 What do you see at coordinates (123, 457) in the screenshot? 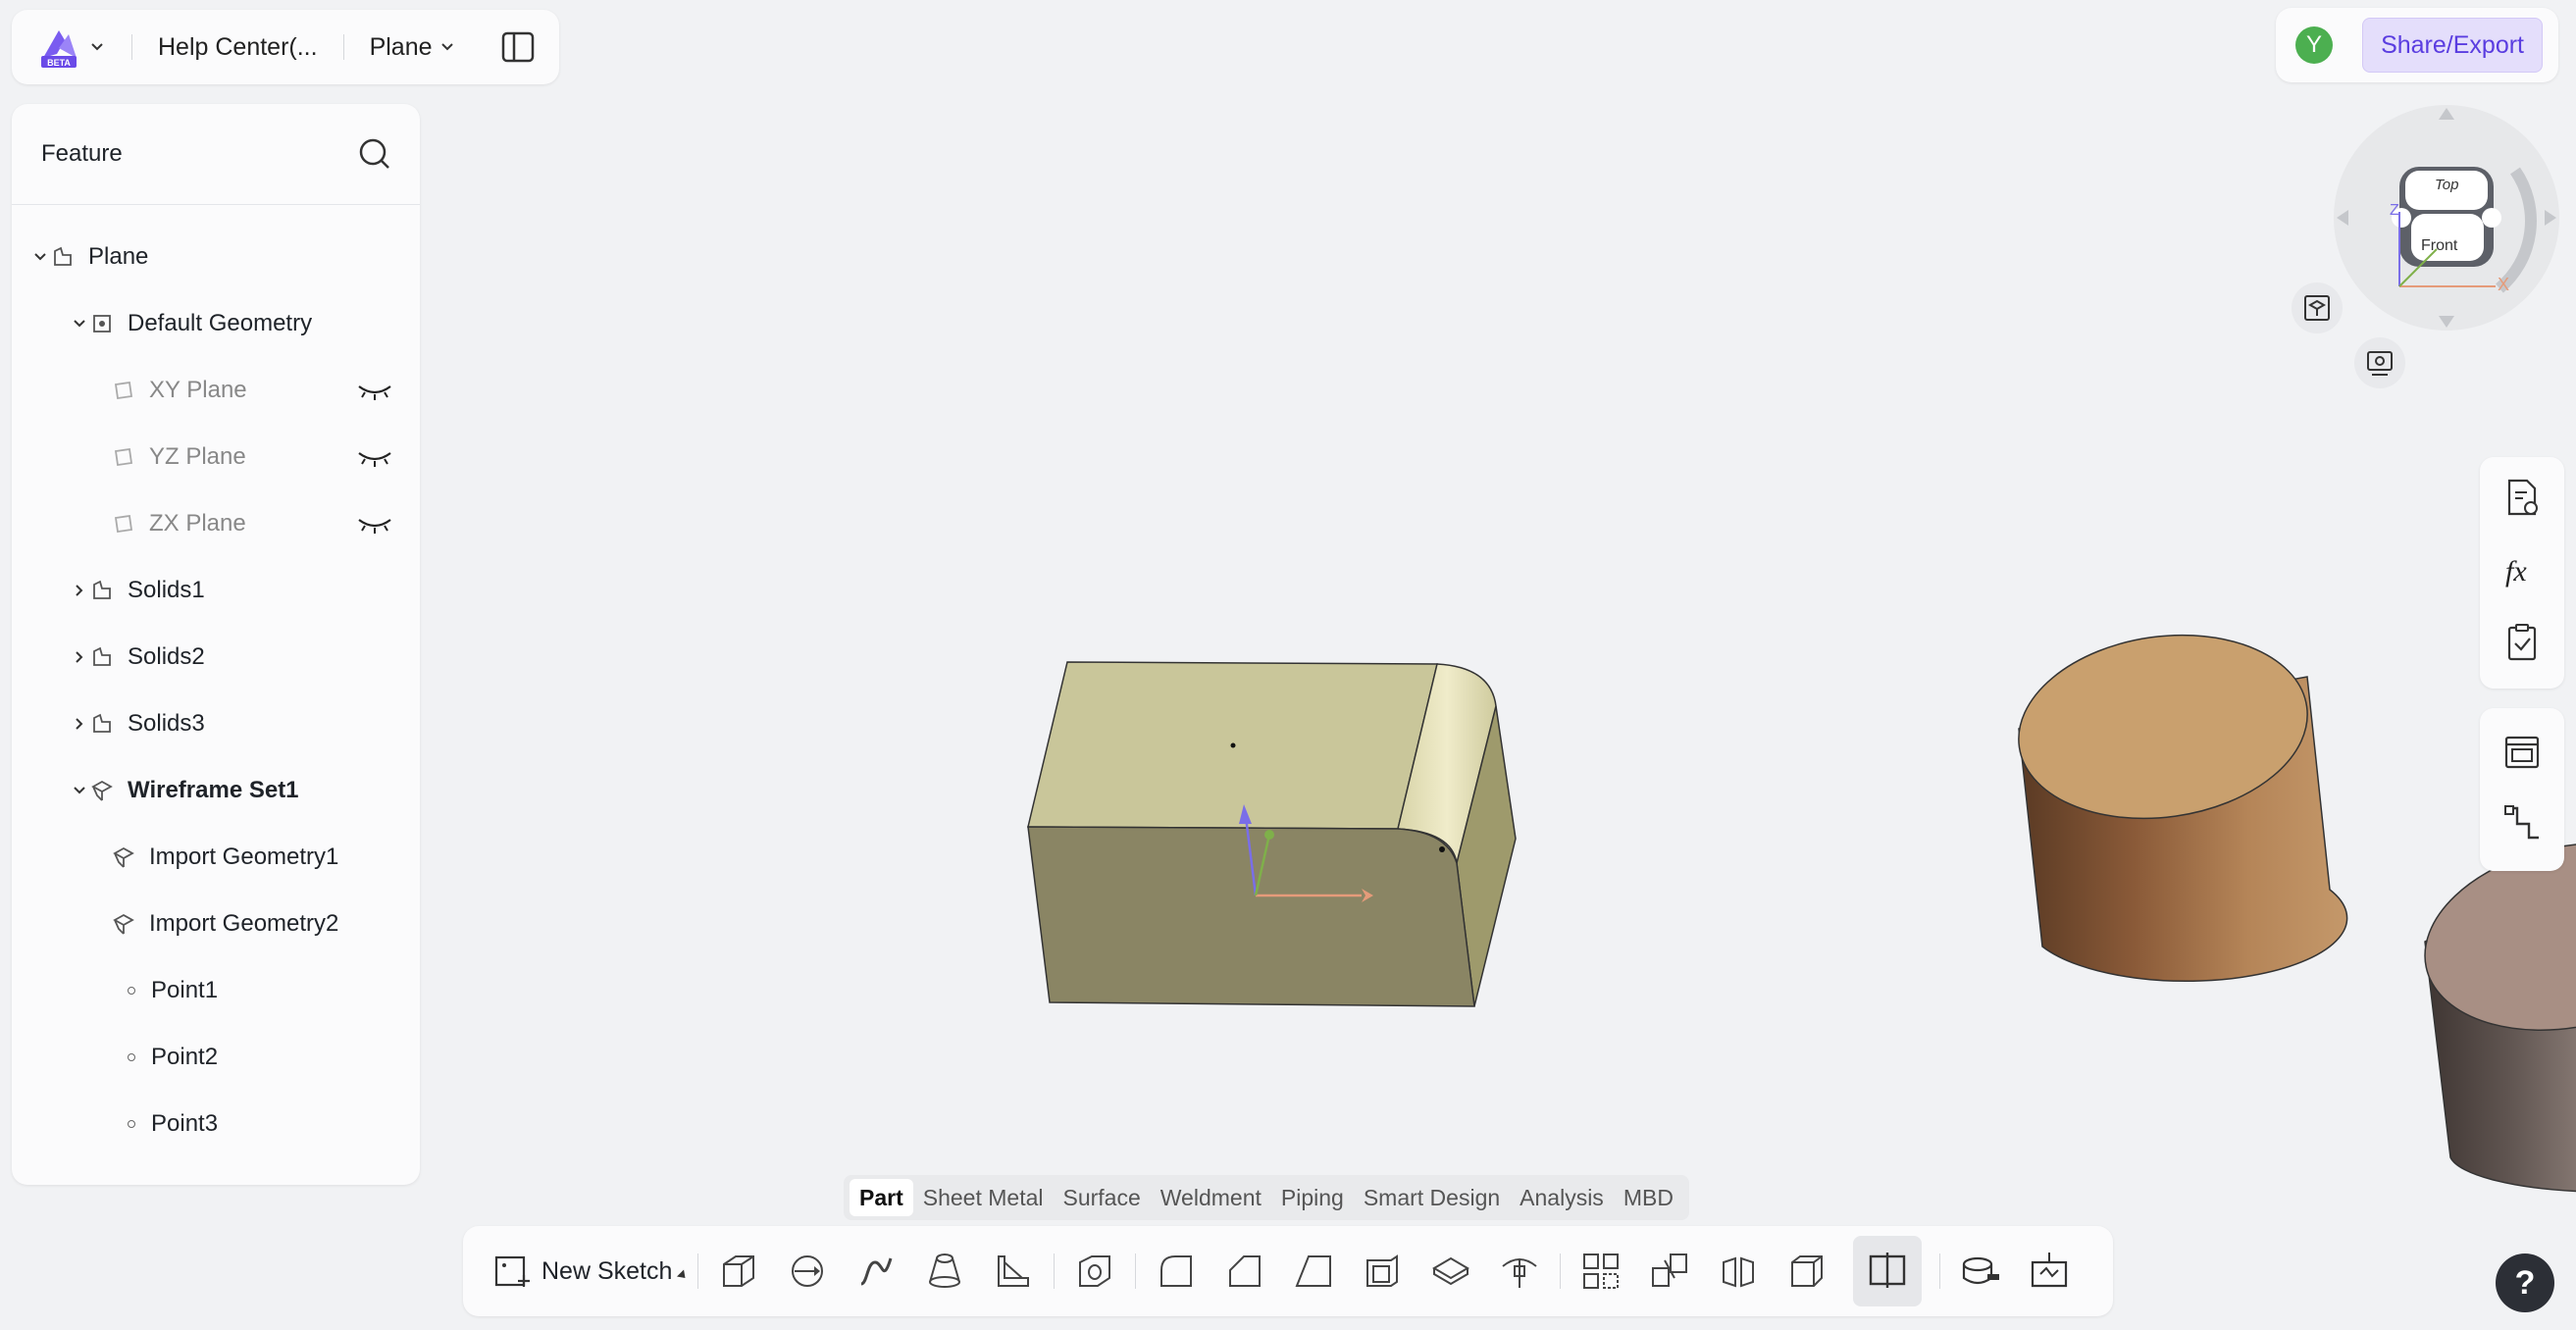
I see `plane-icon` at bounding box center [123, 457].